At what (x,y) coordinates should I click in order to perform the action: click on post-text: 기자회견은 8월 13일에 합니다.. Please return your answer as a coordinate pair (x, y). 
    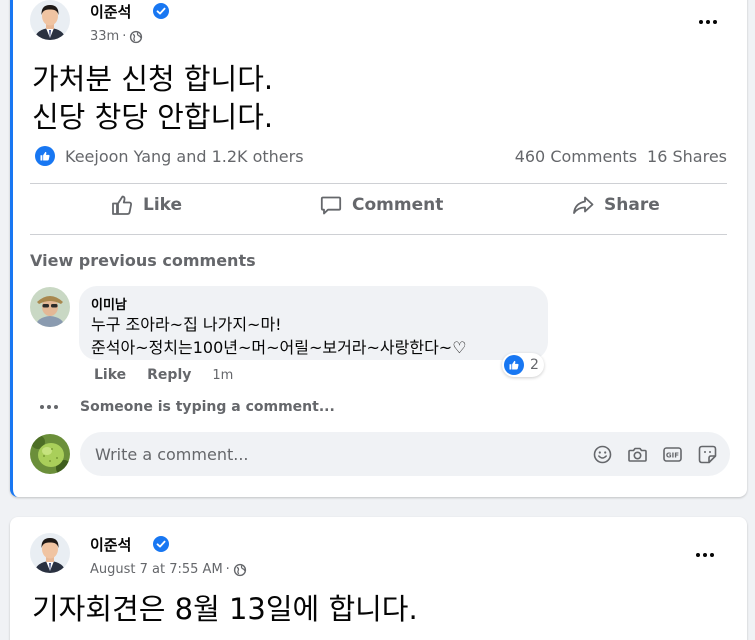
    Looking at the image, I should click on (225, 609).